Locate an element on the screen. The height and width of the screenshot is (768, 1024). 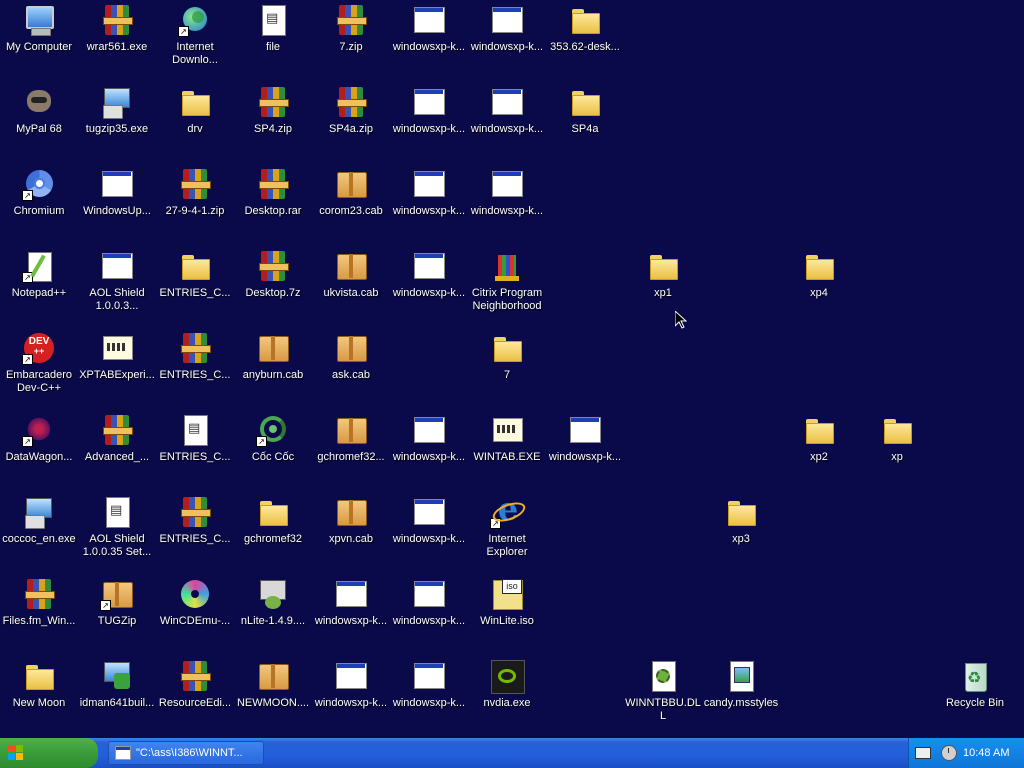
desktop-icon: ↗ xp is located at coordinates (897, 452).